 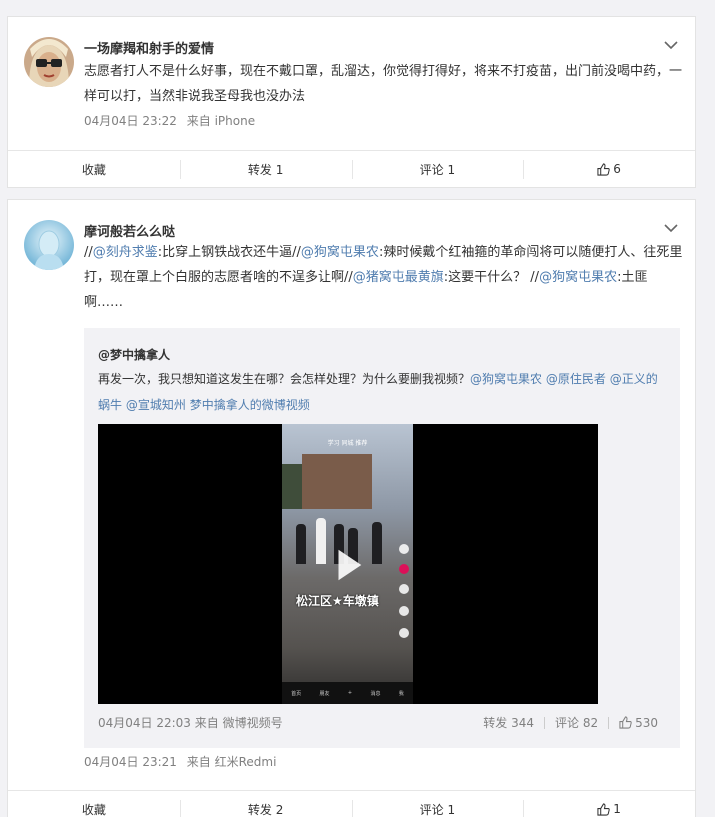 What do you see at coordinates (576, 379) in the screenshot?
I see `mention-link: @原住民者` at bounding box center [576, 379].